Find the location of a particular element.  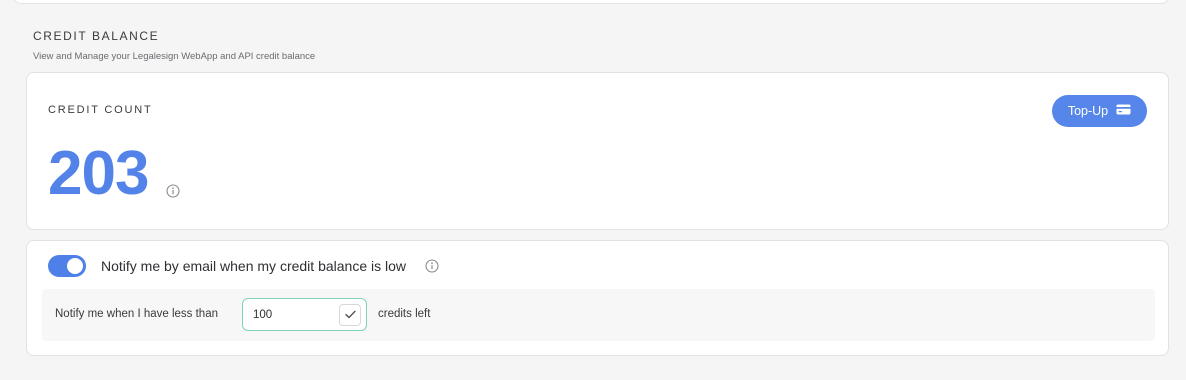

threshold-suffix: credits left is located at coordinates (404, 314).